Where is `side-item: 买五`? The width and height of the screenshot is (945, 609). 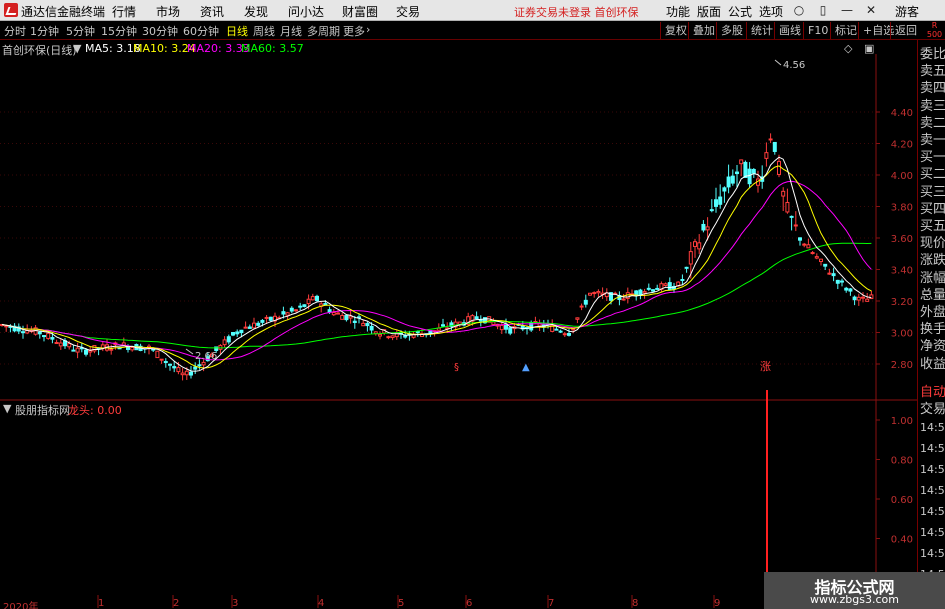
side-item: 买五 is located at coordinates (932, 226).